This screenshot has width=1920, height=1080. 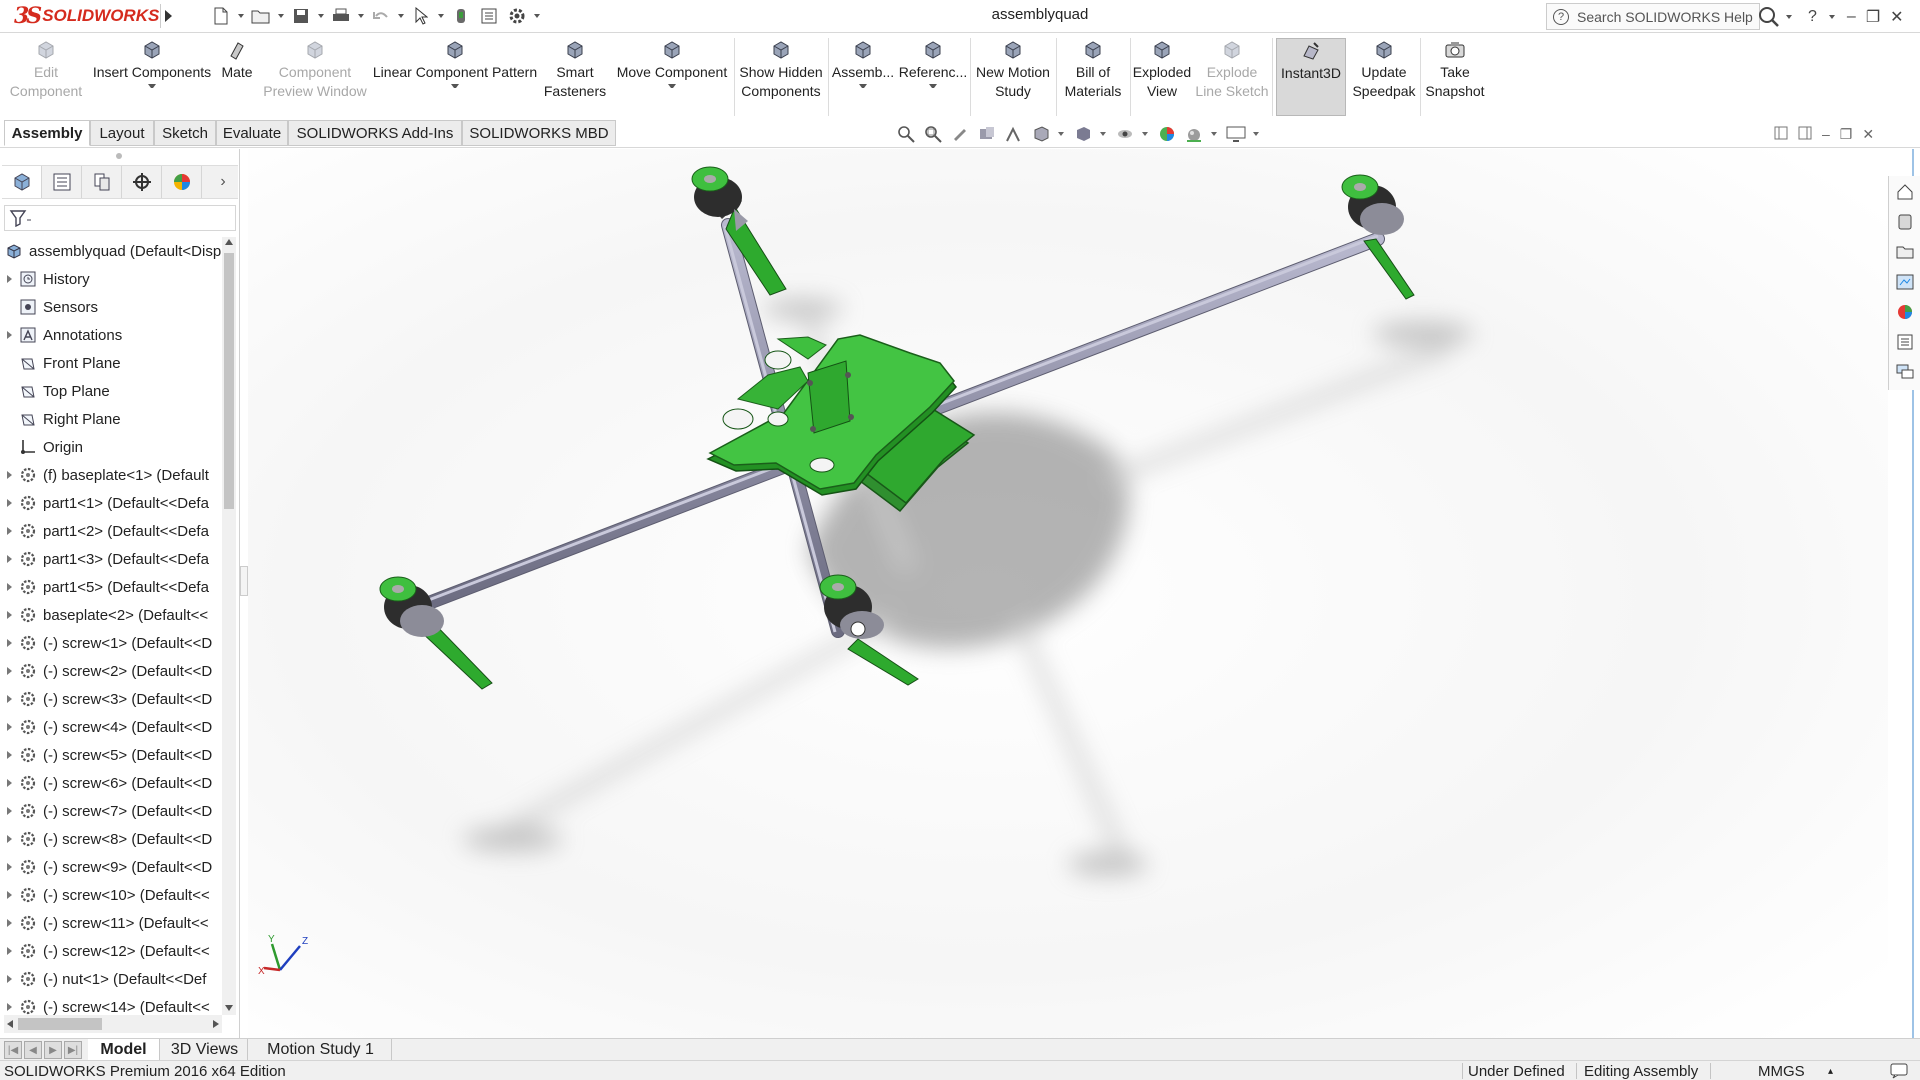 What do you see at coordinates (421, 16) in the screenshot?
I see `select-cursor-icon` at bounding box center [421, 16].